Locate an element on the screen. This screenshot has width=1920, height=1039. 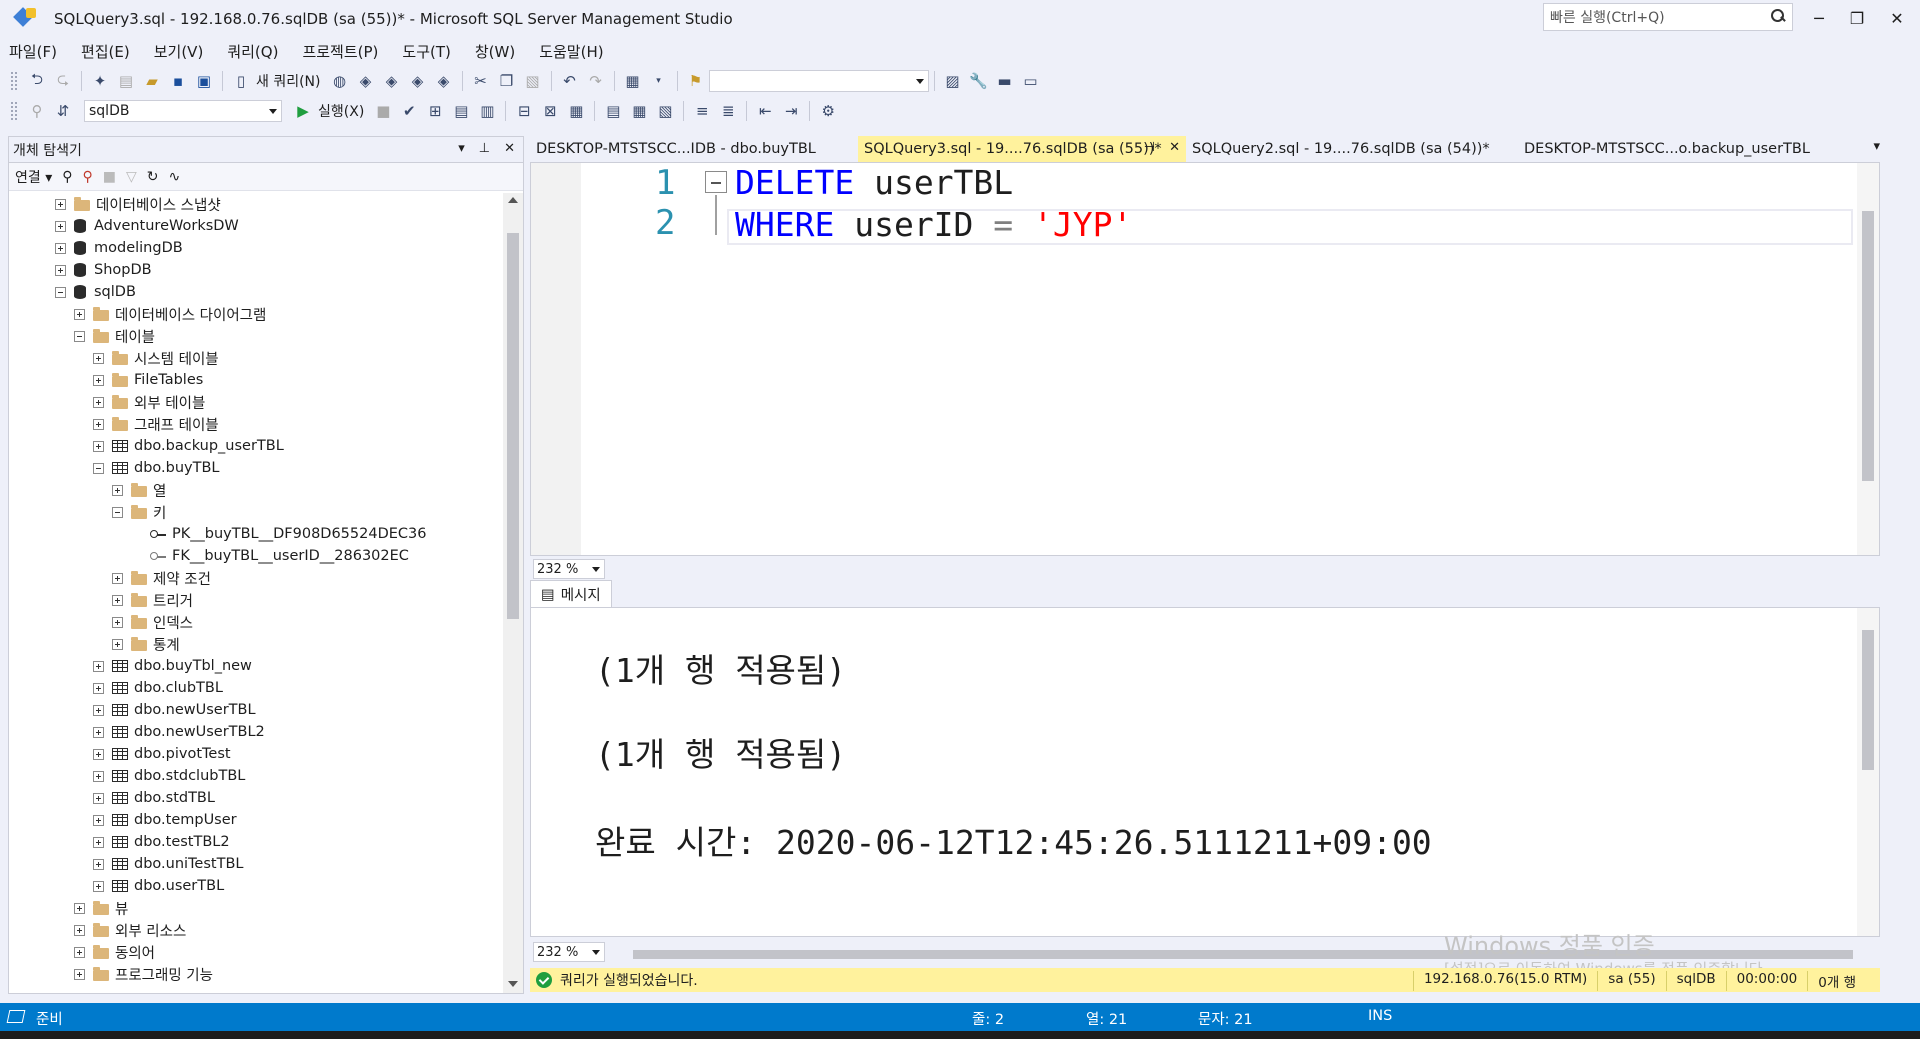
menu-window: 창(W) is located at coordinates (495, 51).